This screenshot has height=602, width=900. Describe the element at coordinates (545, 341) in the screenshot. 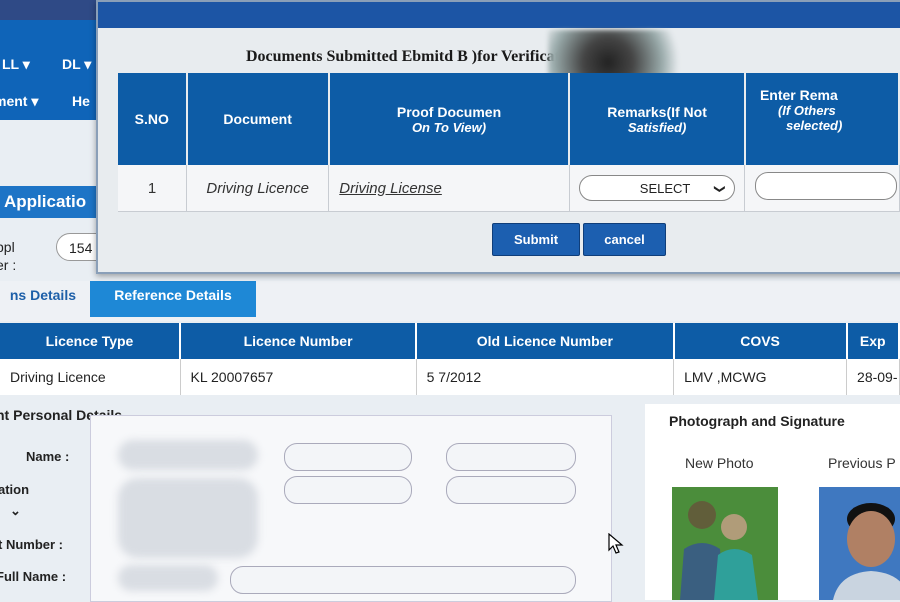

I see `col-old-licence-number: Old Licence Number` at that location.